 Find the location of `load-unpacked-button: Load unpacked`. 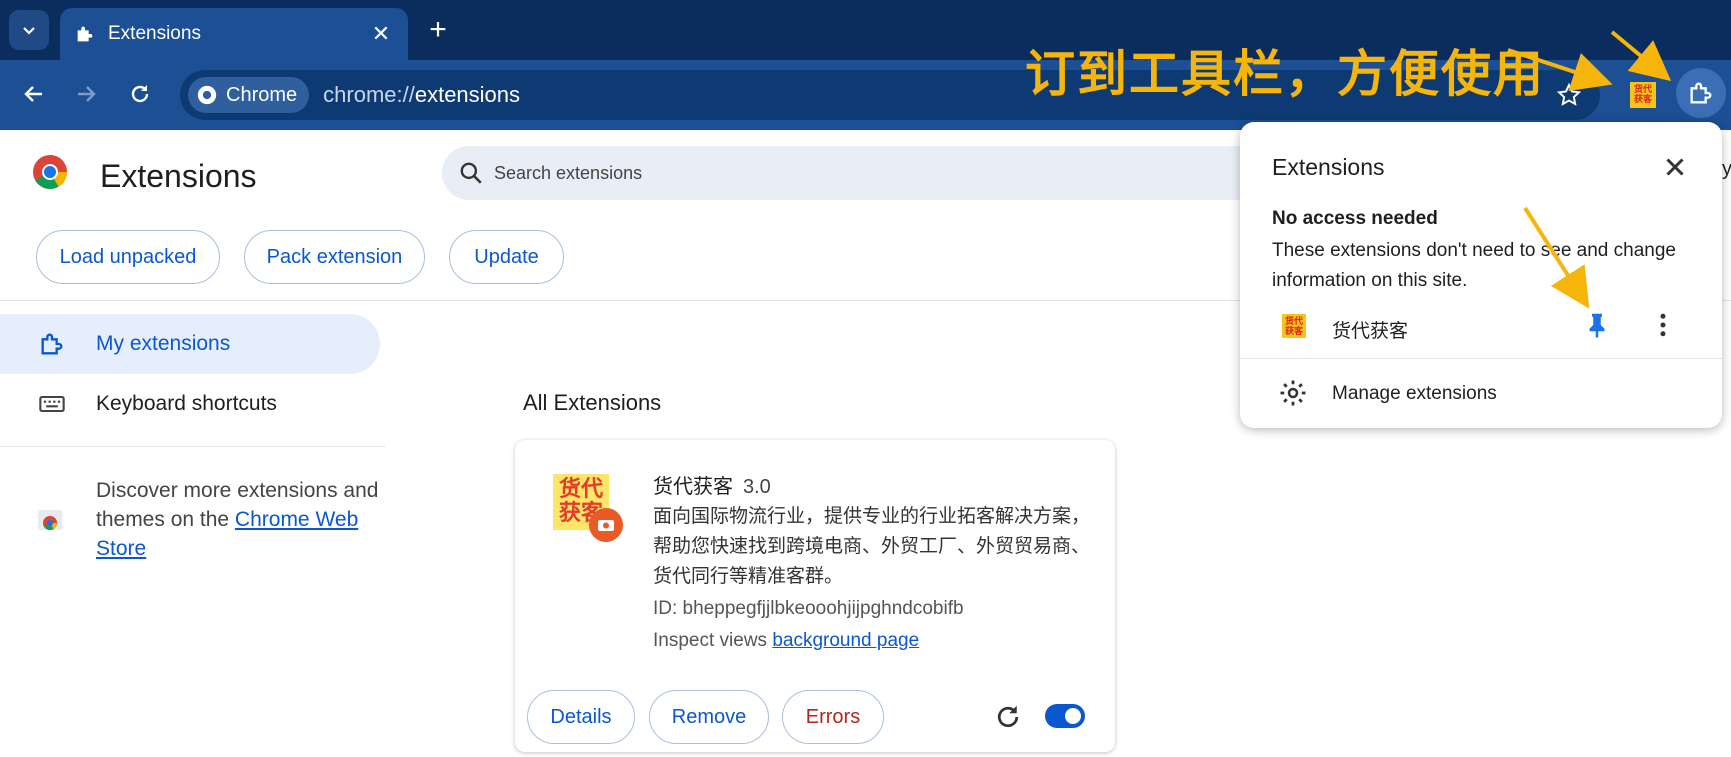

load-unpacked-button: Load unpacked is located at coordinates (128, 257).